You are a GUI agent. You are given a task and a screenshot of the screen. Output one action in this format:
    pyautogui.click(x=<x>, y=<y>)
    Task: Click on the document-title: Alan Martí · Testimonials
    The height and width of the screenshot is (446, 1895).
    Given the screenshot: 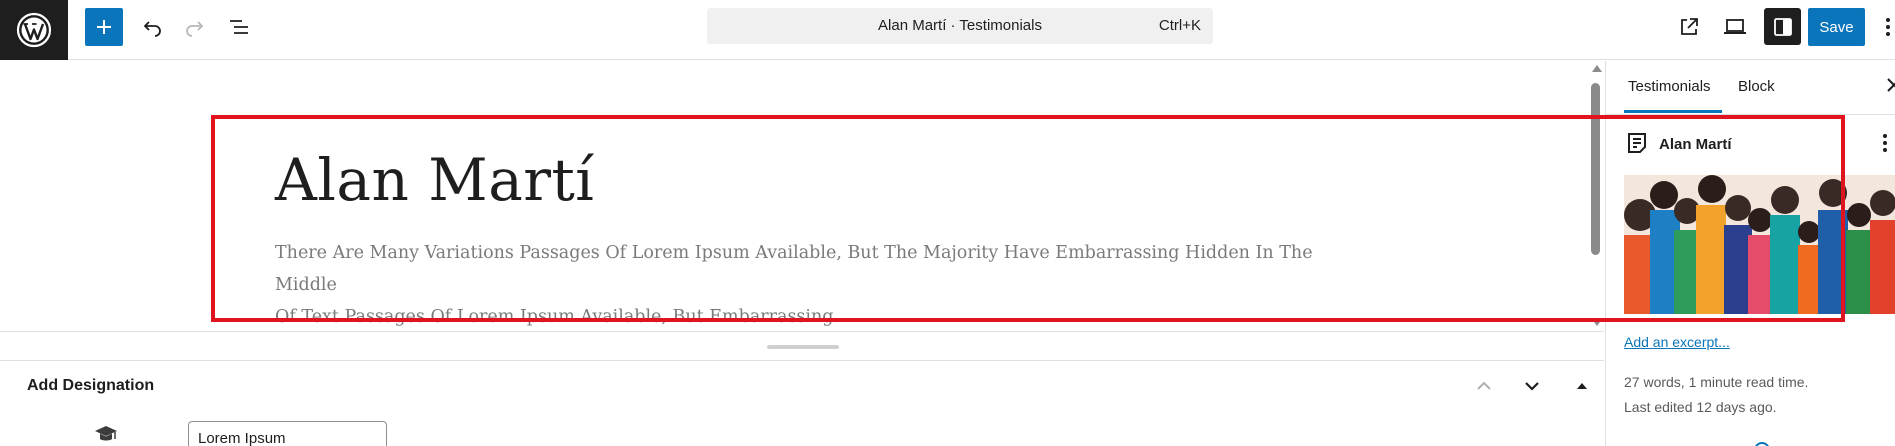 What is the action you would take?
    pyautogui.click(x=960, y=25)
    